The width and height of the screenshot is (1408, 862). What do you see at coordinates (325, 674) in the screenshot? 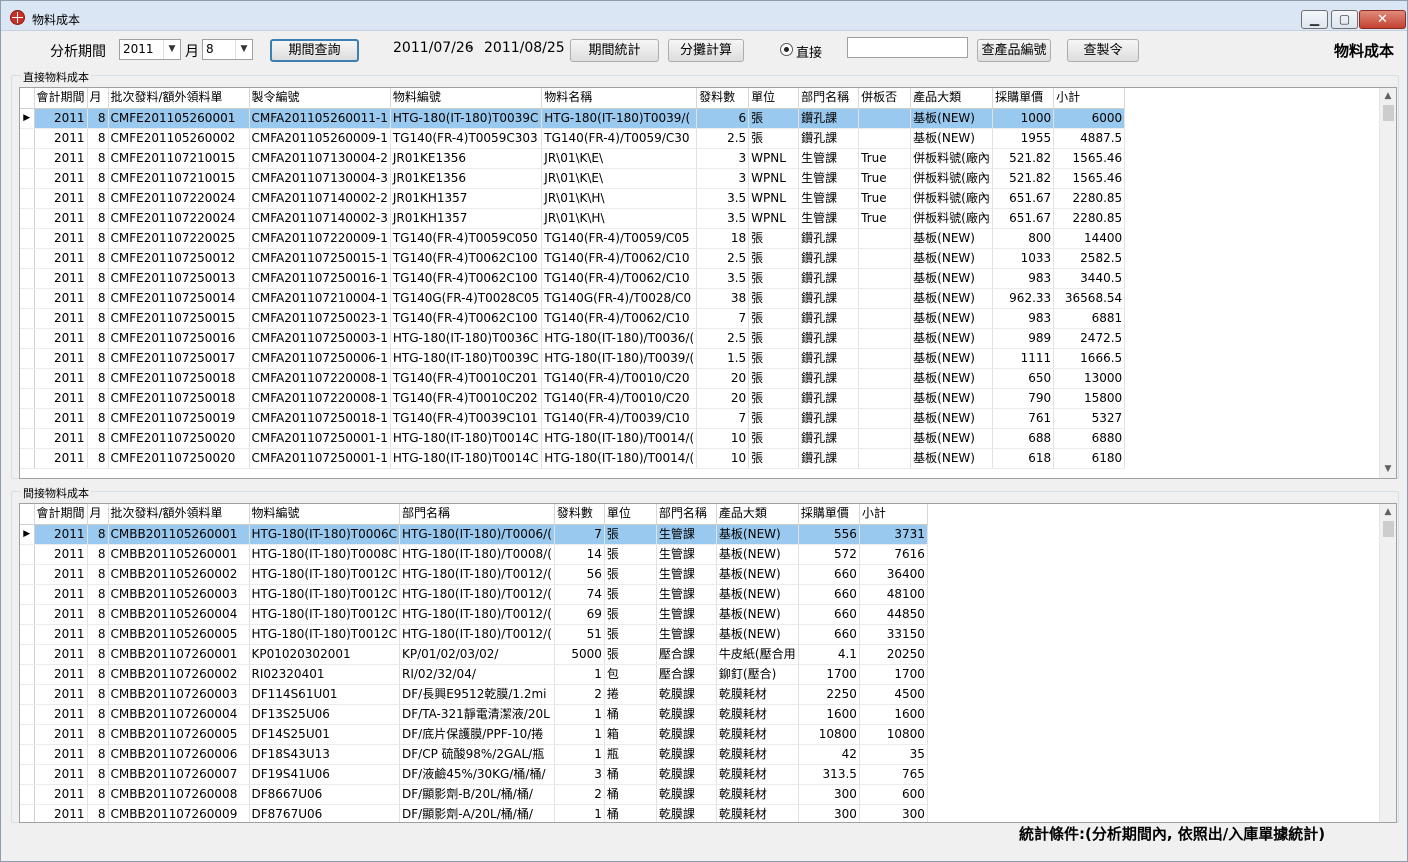
I see `table-cell: RI02320401` at bounding box center [325, 674].